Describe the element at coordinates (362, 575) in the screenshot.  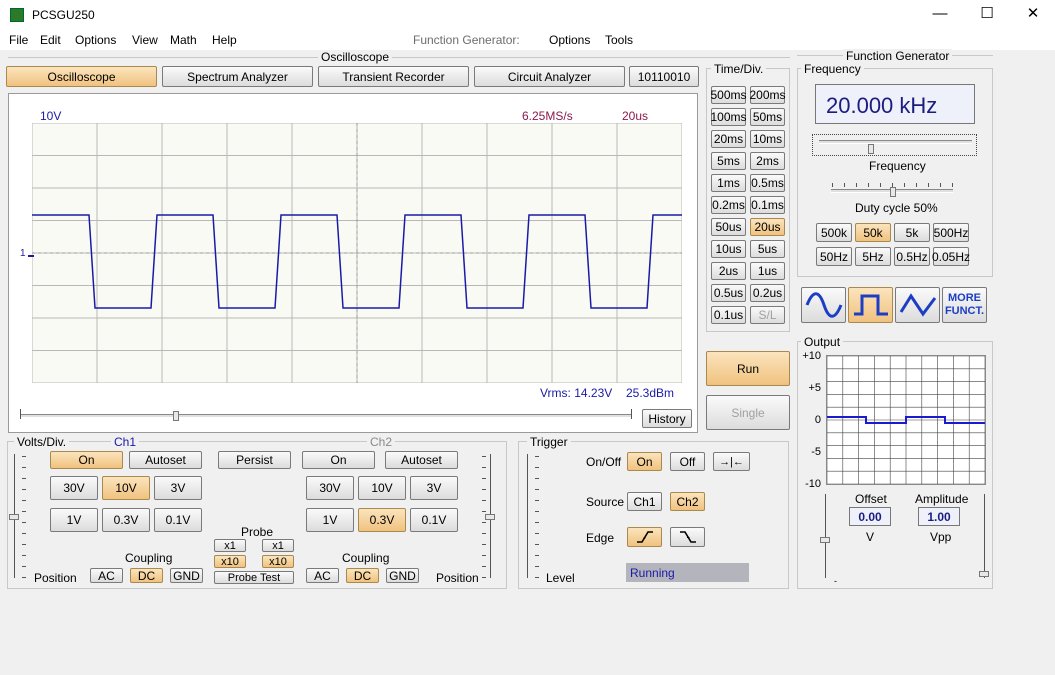
I see `ch2-coupling-dc: DC` at that location.